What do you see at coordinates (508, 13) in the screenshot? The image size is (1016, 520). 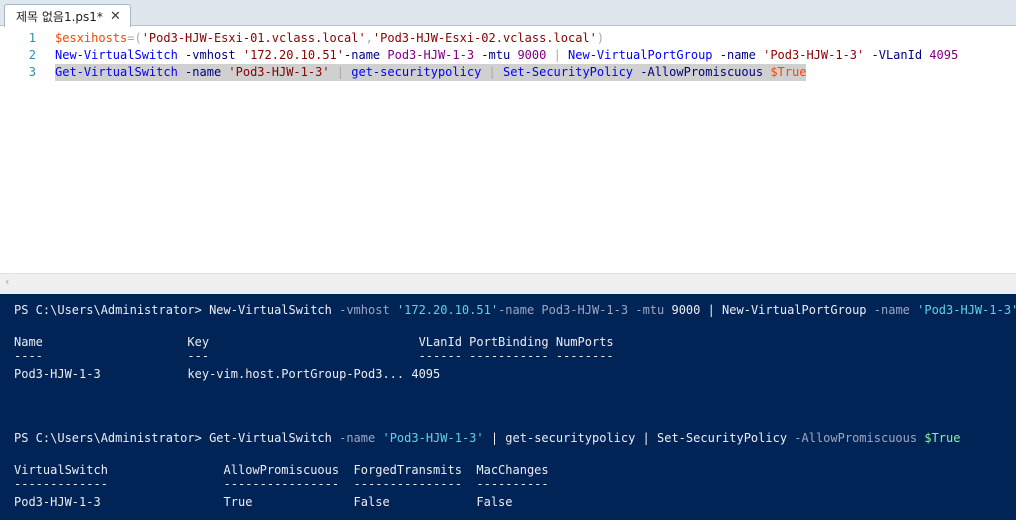 I see `tab-strip: 제목 없음1.ps1* ✕` at bounding box center [508, 13].